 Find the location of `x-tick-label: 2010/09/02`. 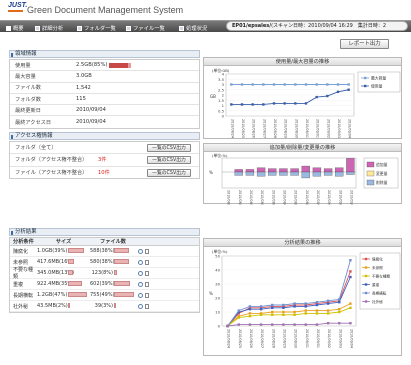

x-tick-label: 2010/09/02 is located at coordinates (329, 338).